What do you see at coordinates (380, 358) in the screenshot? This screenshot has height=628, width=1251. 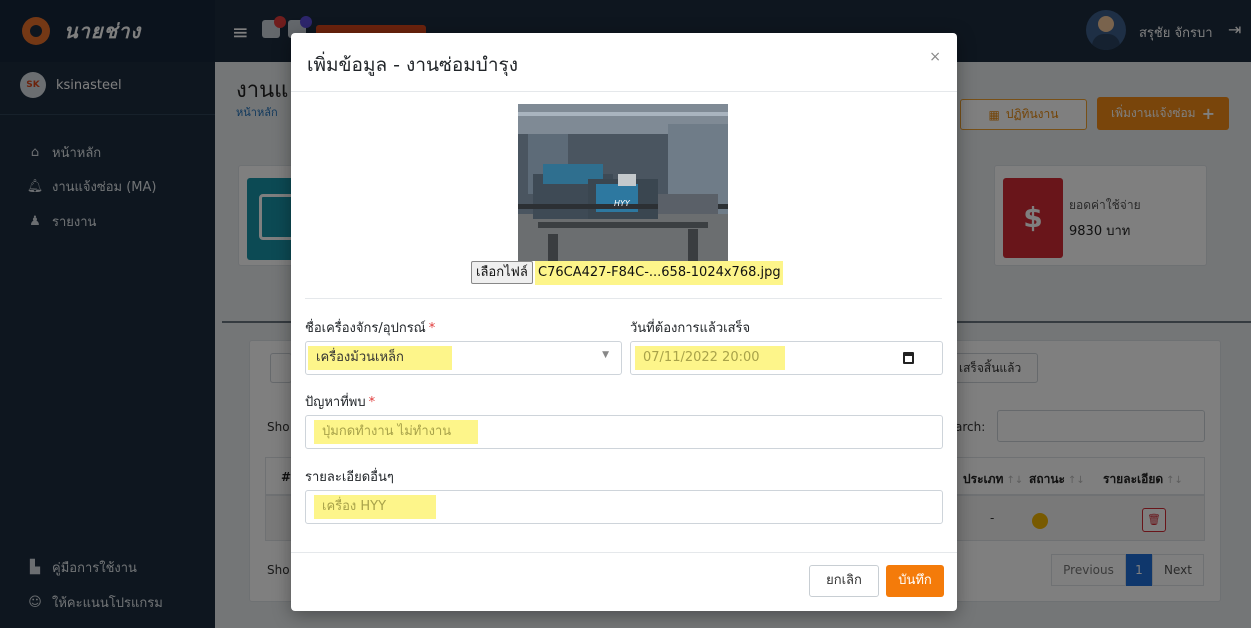 I see `machine-select-value: เครื่องม้วนเหล็ก` at bounding box center [380, 358].